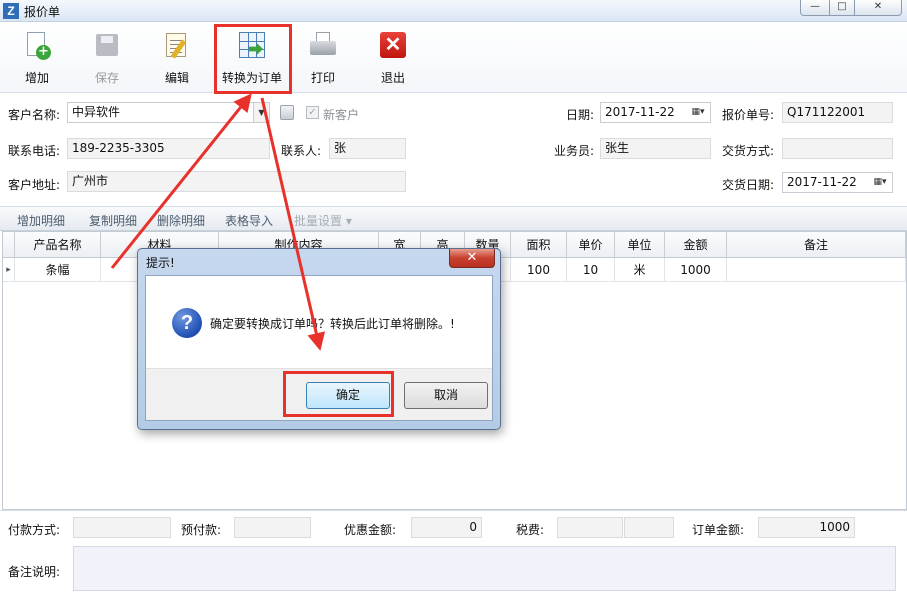 The image size is (907, 594). I want to click on cell-price: 10, so click(591, 270).